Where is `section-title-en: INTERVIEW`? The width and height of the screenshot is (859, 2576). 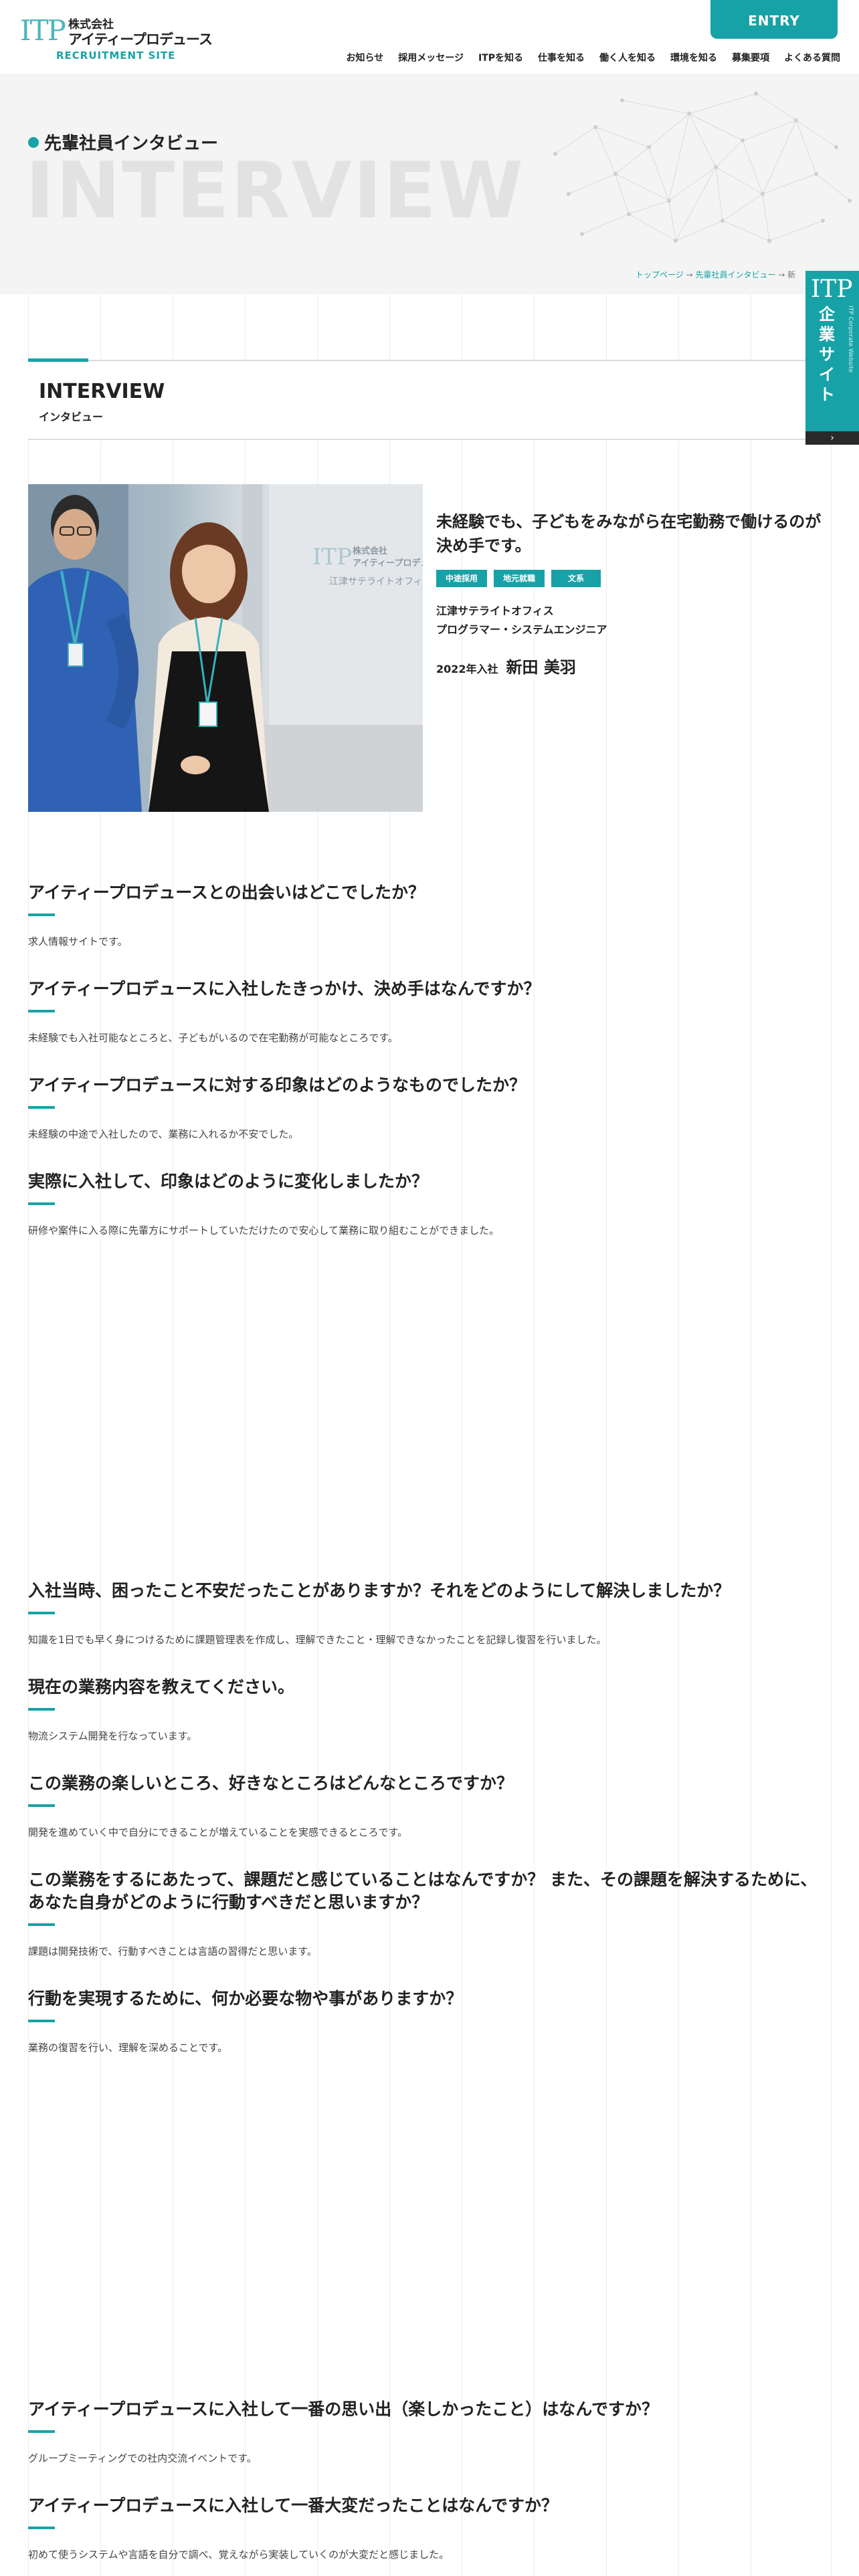
section-title-en: INTERVIEW is located at coordinates (102, 392).